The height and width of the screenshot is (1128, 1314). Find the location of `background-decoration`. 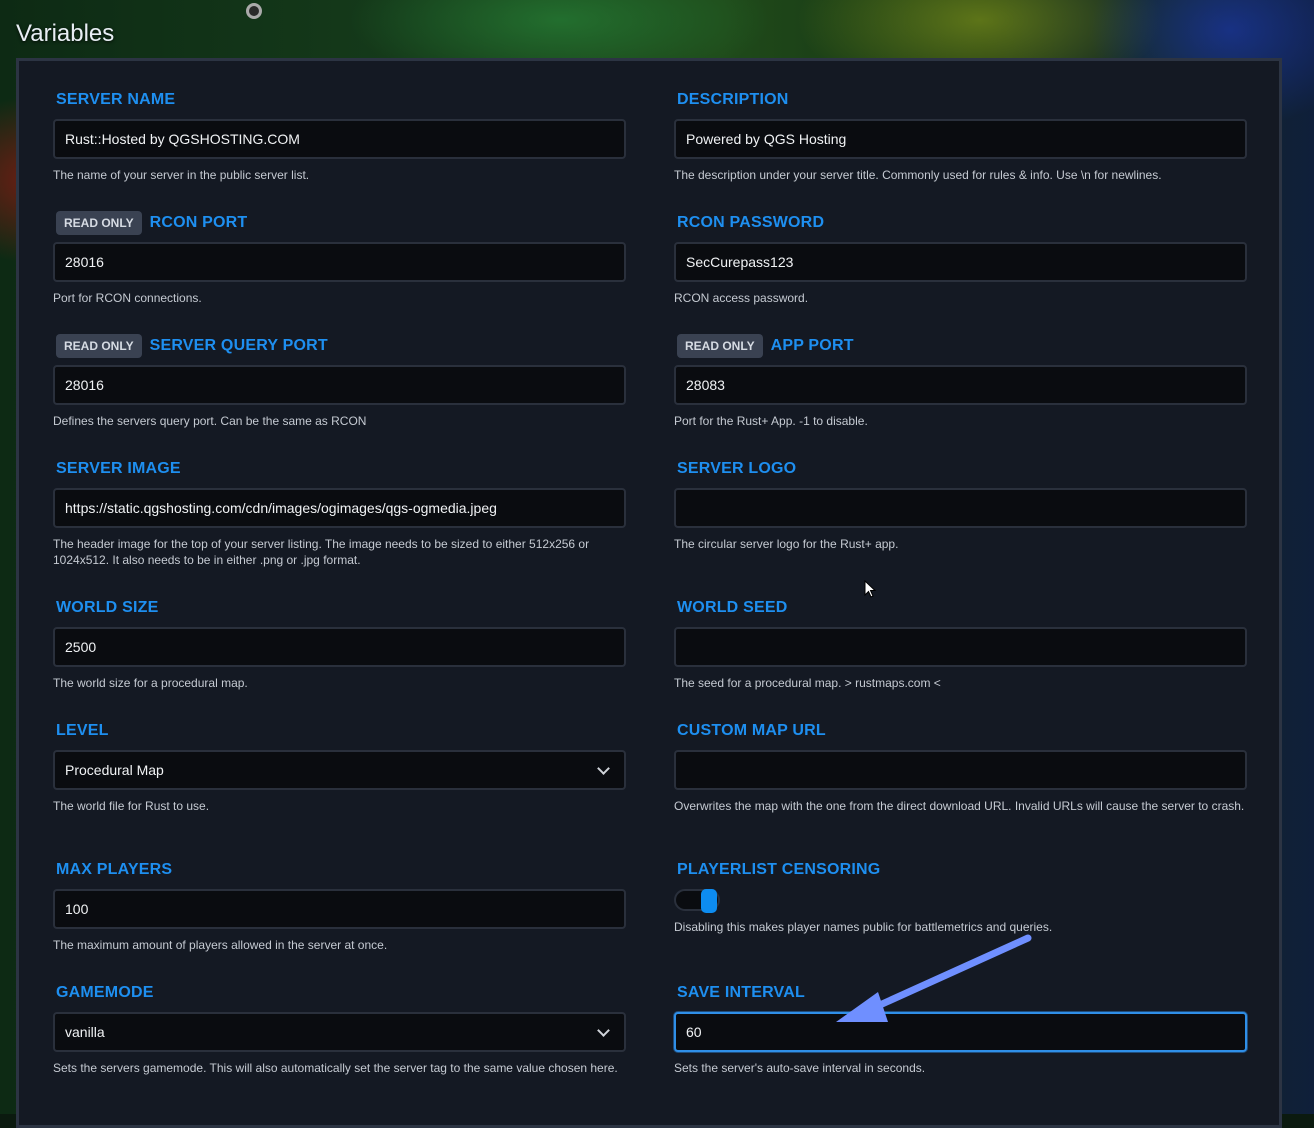

background-decoration is located at coordinates (254, 11).